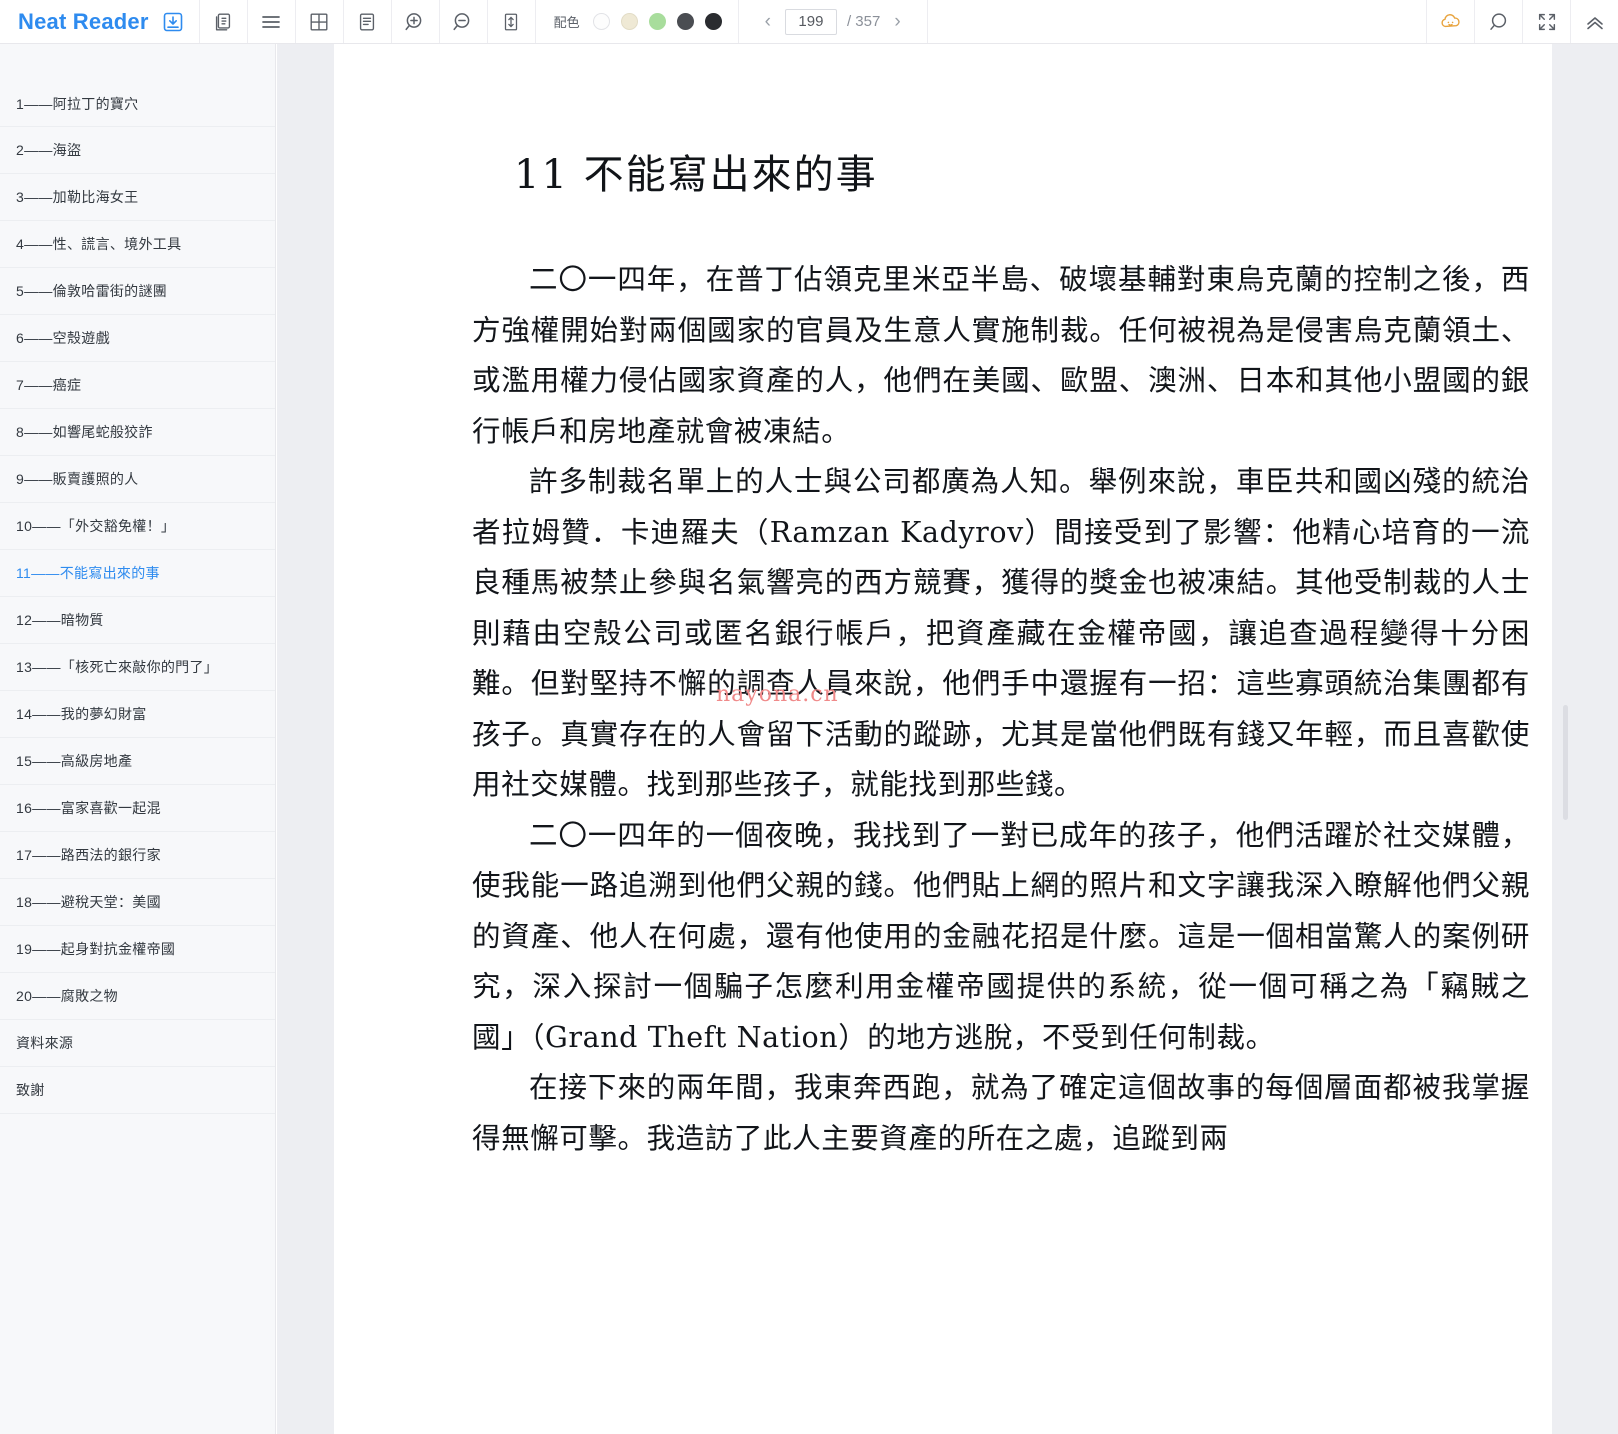 This screenshot has width=1618, height=1434. Describe the element at coordinates (863, 21) in the screenshot. I see `total-pages-label: / 357` at that location.